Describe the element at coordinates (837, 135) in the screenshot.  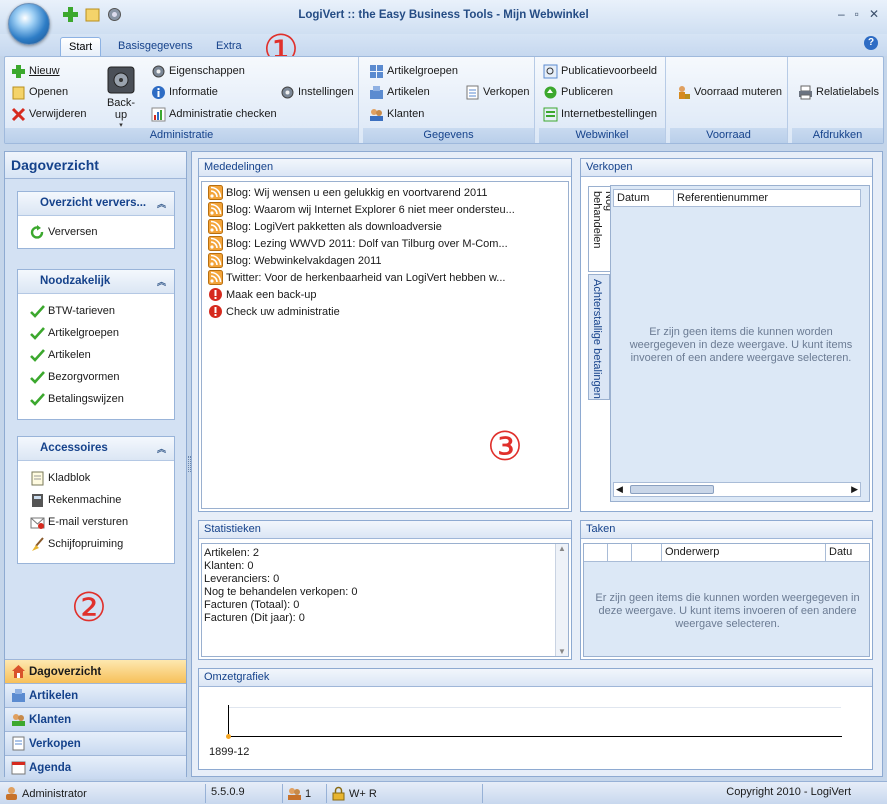
I see `group-label: Afdrukken` at that location.